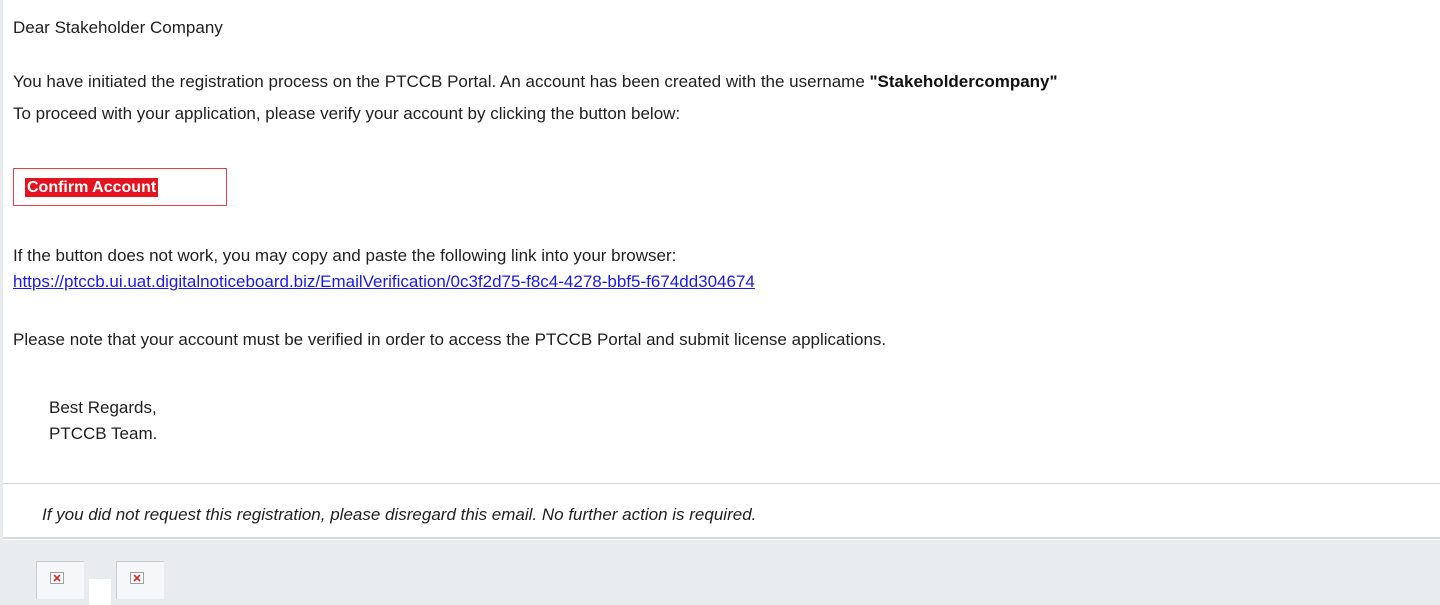 This screenshot has height=605, width=1440. Describe the element at coordinates (963, 81) in the screenshot. I see `username: "Stakeholdercompany"` at that location.